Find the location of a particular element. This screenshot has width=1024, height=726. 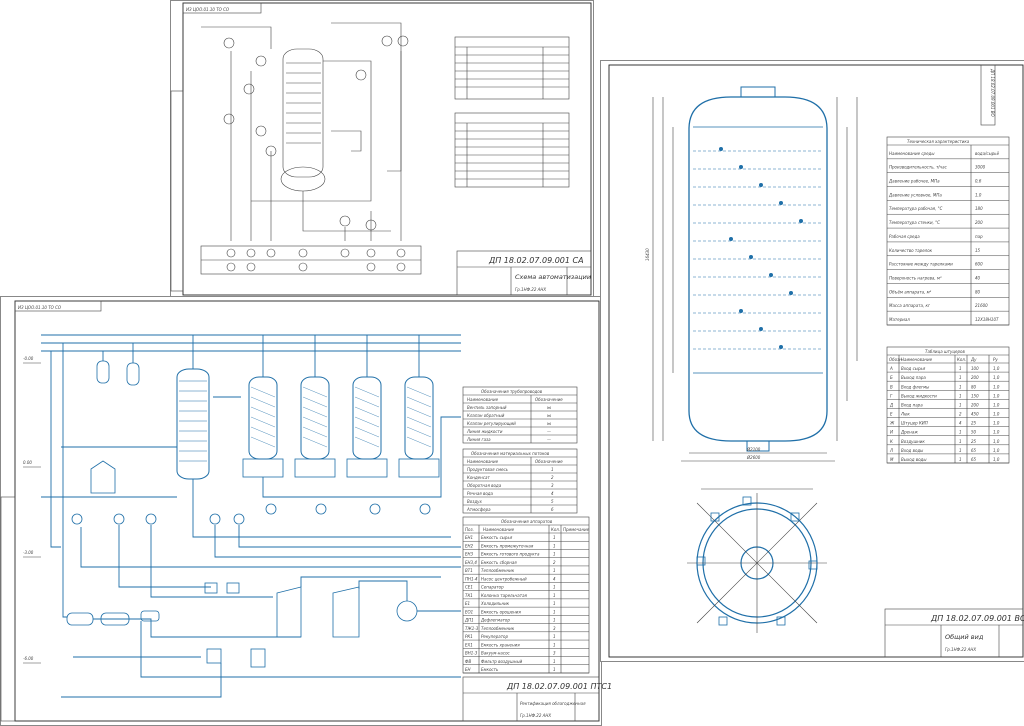

legend-flow-name: Оборотная вода is located at coordinates (484, 485).